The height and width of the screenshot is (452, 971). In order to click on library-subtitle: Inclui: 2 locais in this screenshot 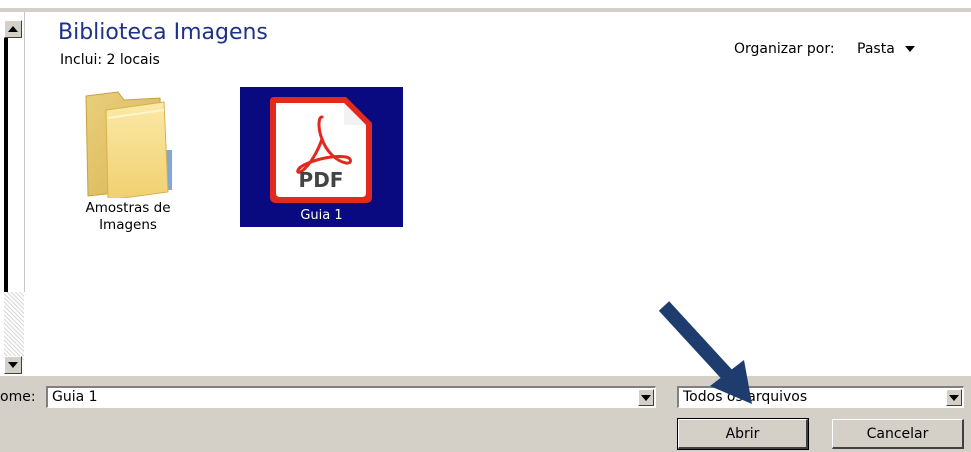, I will do `click(110, 60)`.